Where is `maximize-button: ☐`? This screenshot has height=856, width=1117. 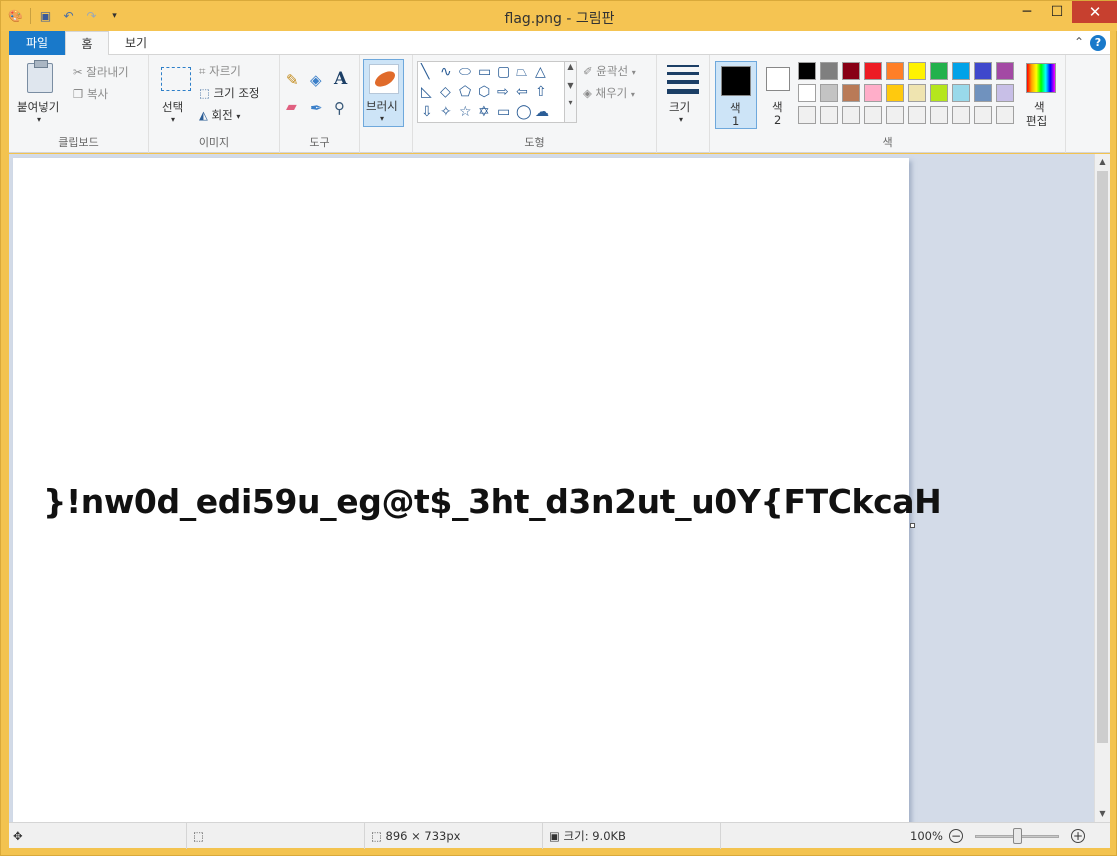
maximize-button: ☐ is located at coordinates (1057, 12).